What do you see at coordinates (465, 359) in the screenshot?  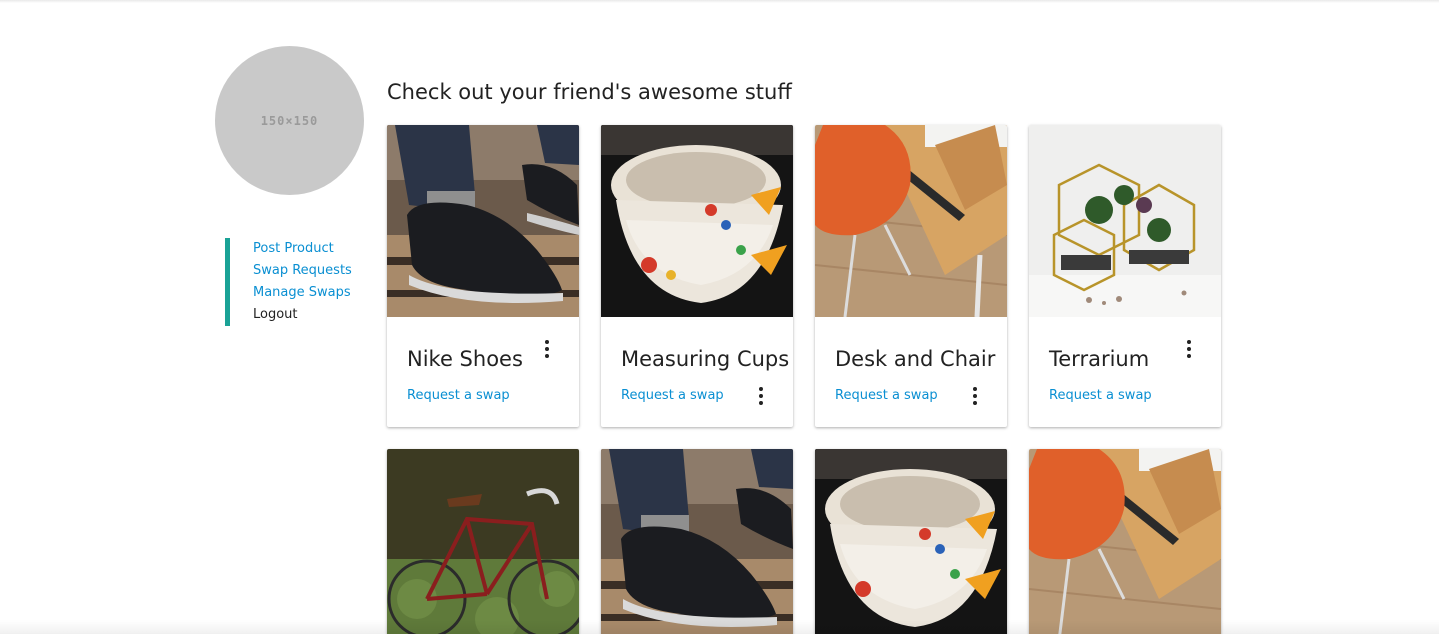 I see `product-name: Nike Shoes` at bounding box center [465, 359].